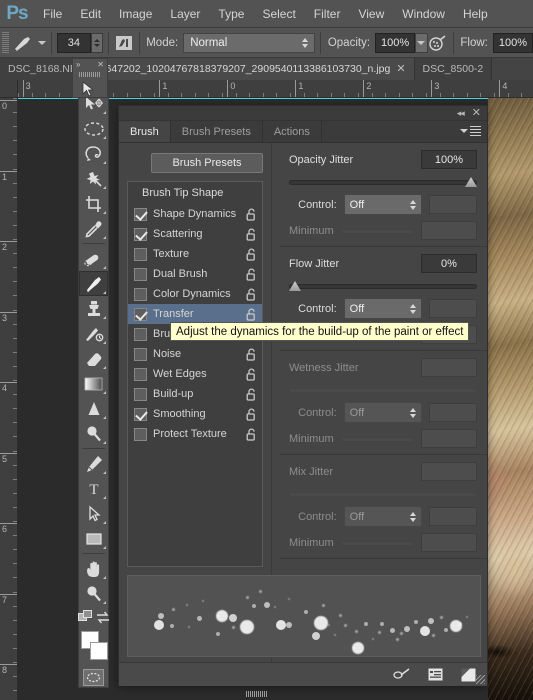  I want to click on collapse-icon: ◂◂, so click(461, 113).